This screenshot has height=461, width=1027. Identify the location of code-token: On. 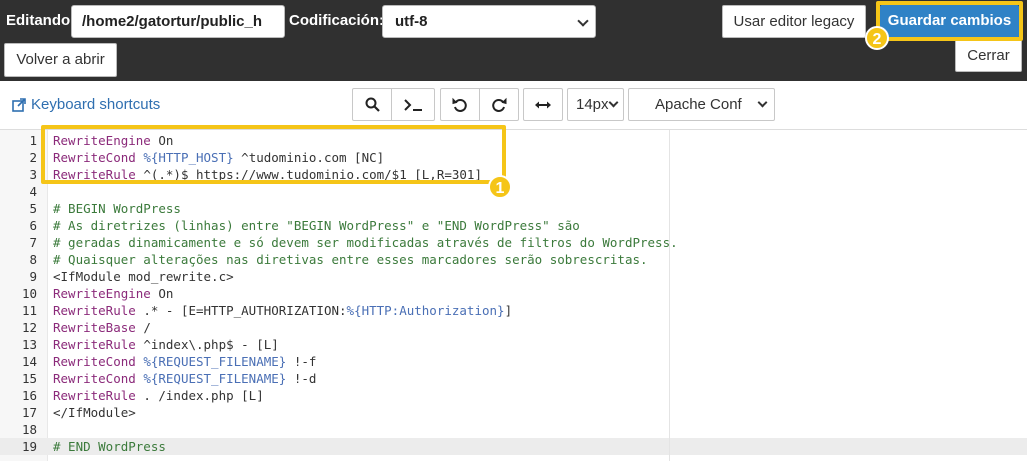
(162, 293).